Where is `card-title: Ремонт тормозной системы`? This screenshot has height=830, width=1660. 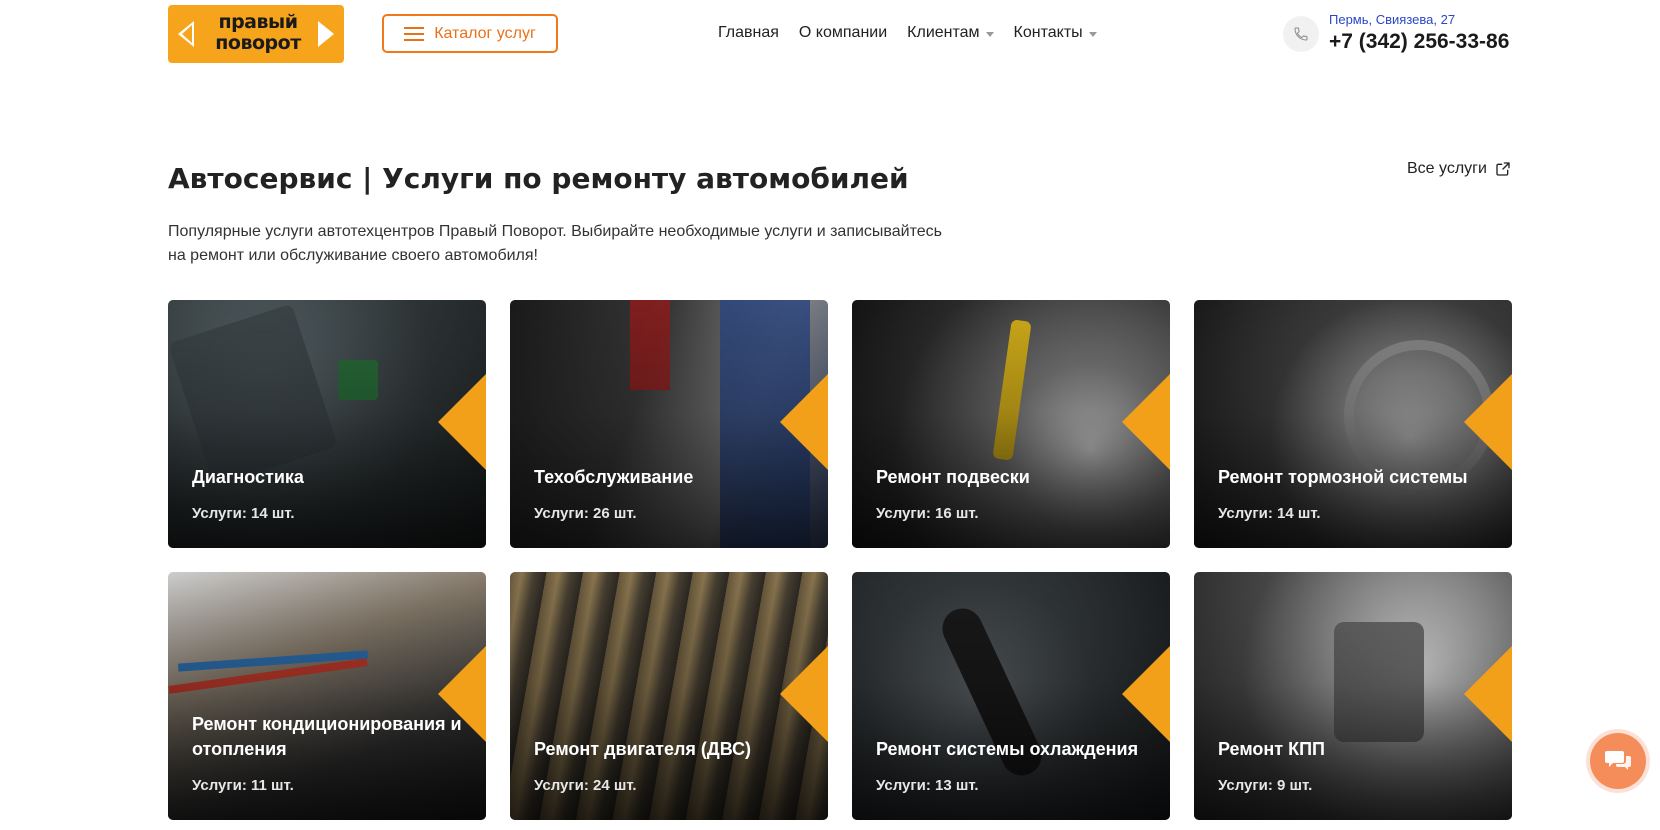
card-title: Ремонт тормозной системы is located at coordinates (1343, 477).